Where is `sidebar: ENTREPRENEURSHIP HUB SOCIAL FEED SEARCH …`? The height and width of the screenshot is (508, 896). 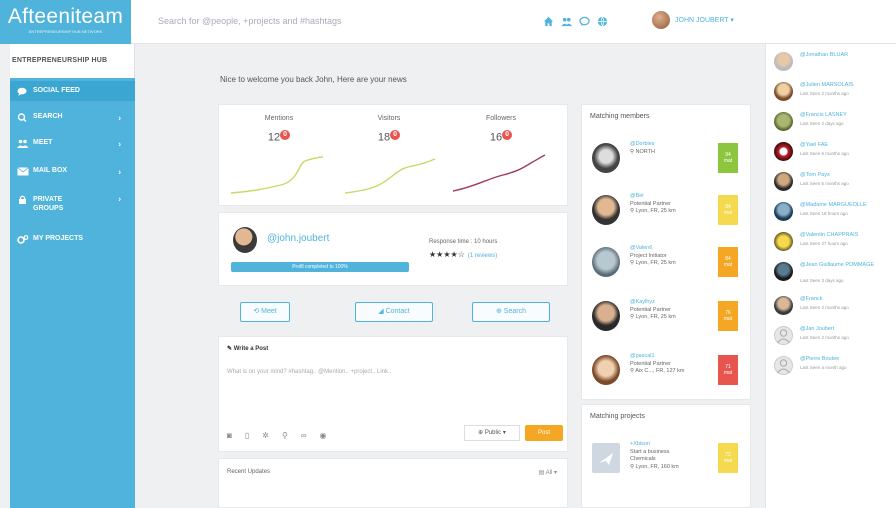
sidebar: ENTREPRENEURSHIP HUB SOCIAL FEED SEARCH … is located at coordinates (72, 276).